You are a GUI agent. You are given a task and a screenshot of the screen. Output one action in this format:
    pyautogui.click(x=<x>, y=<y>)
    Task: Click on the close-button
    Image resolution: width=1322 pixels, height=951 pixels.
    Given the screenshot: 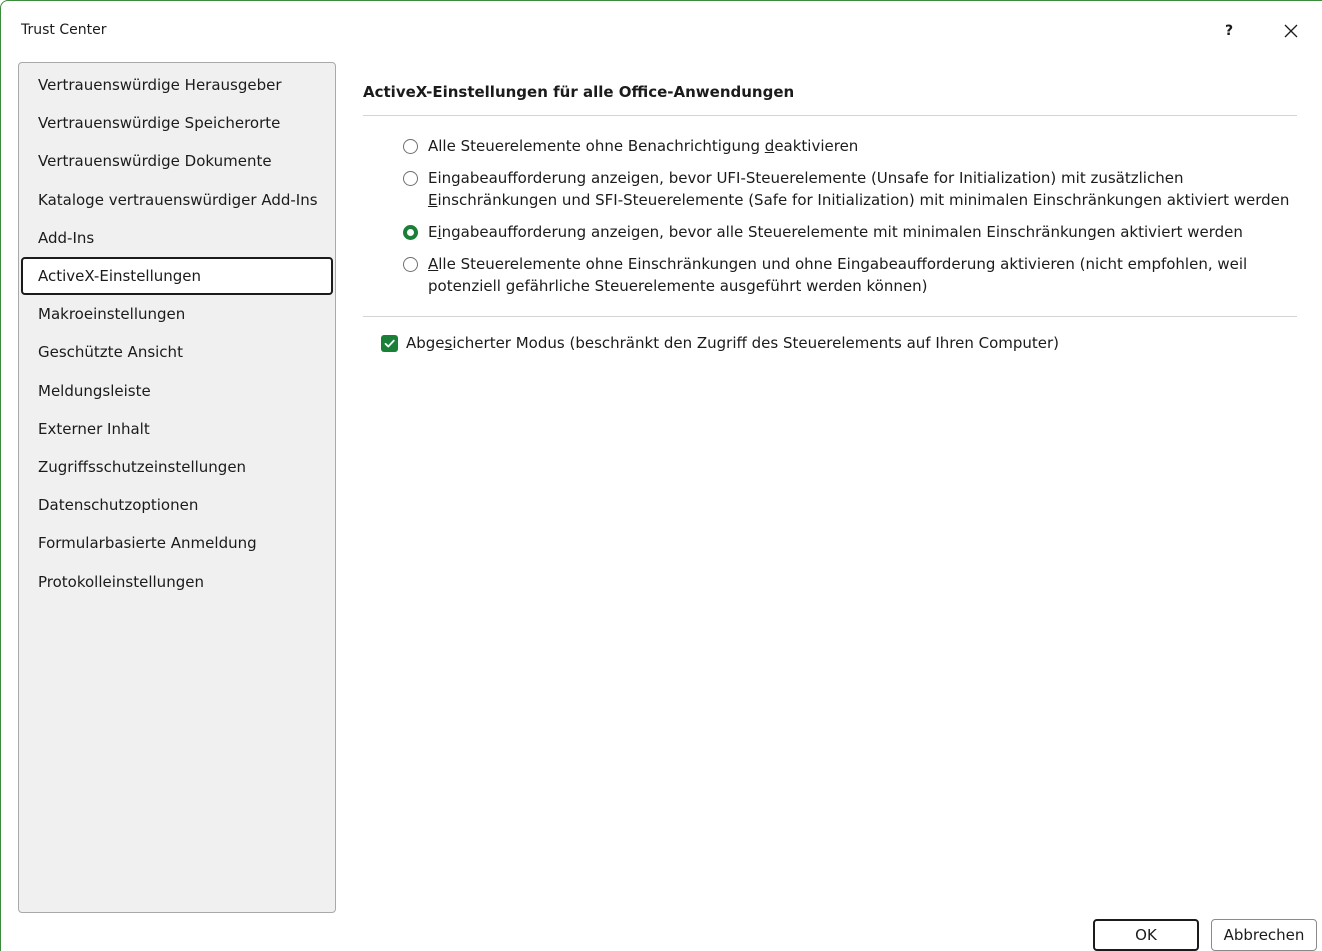 What is the action you would take?
    pyautogui.click(x=1291, y=31)
    